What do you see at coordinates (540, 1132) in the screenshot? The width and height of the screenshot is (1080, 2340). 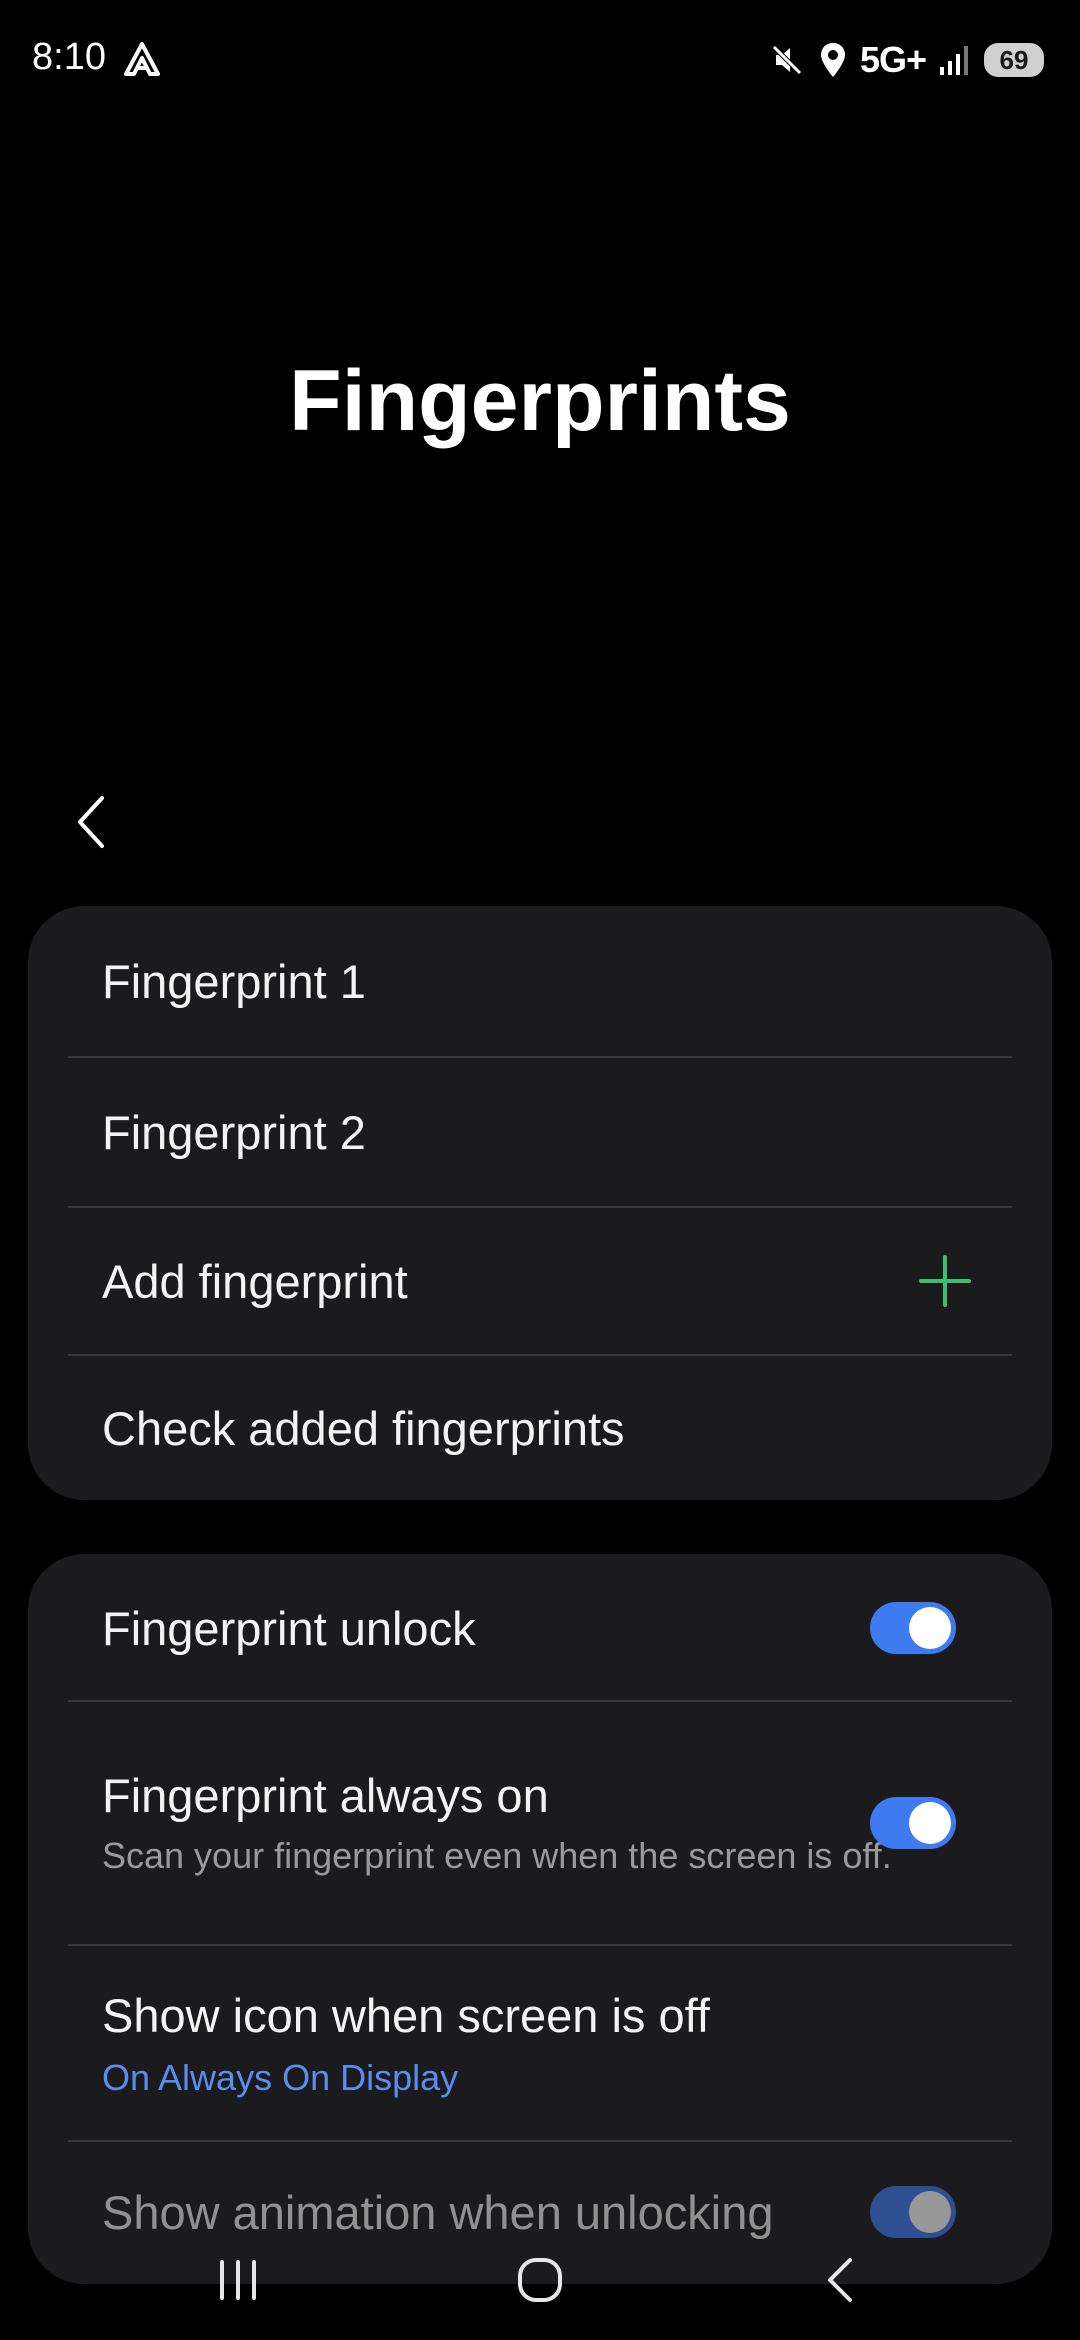 I see `fingerprint-2-item: Fingerprint 2` at bounding box center [540, 1132].